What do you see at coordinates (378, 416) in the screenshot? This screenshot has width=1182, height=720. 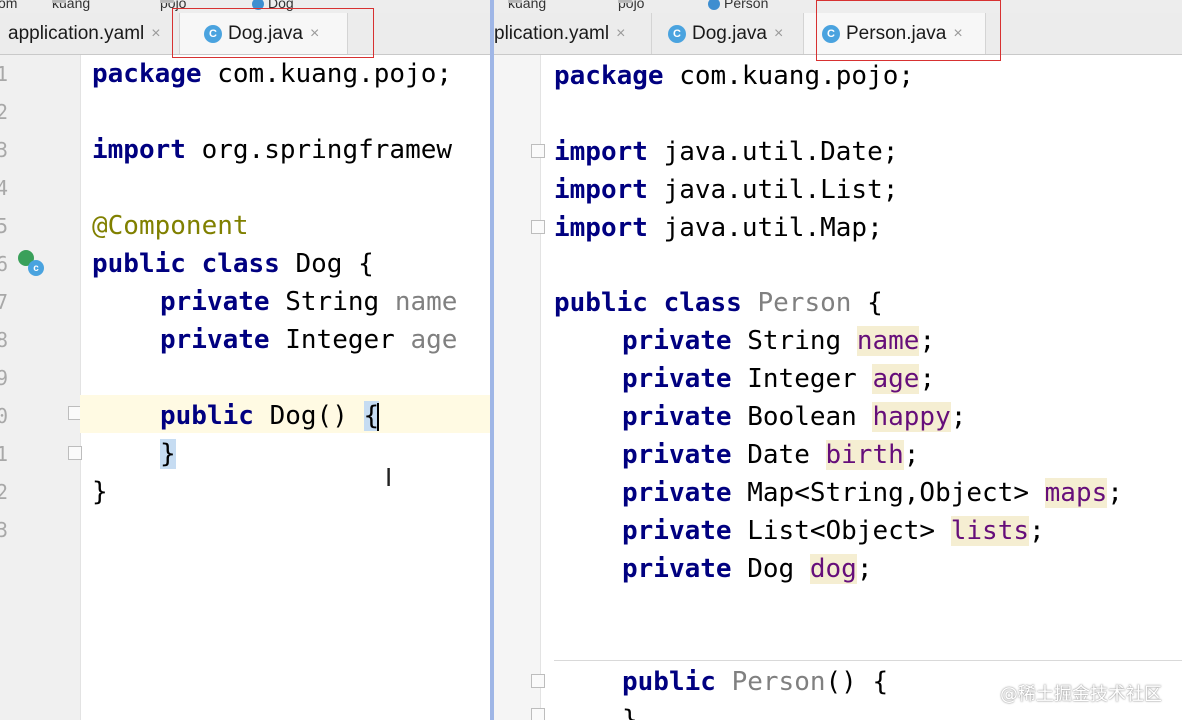 I see `text-caret` at bounding box center [378, 416].